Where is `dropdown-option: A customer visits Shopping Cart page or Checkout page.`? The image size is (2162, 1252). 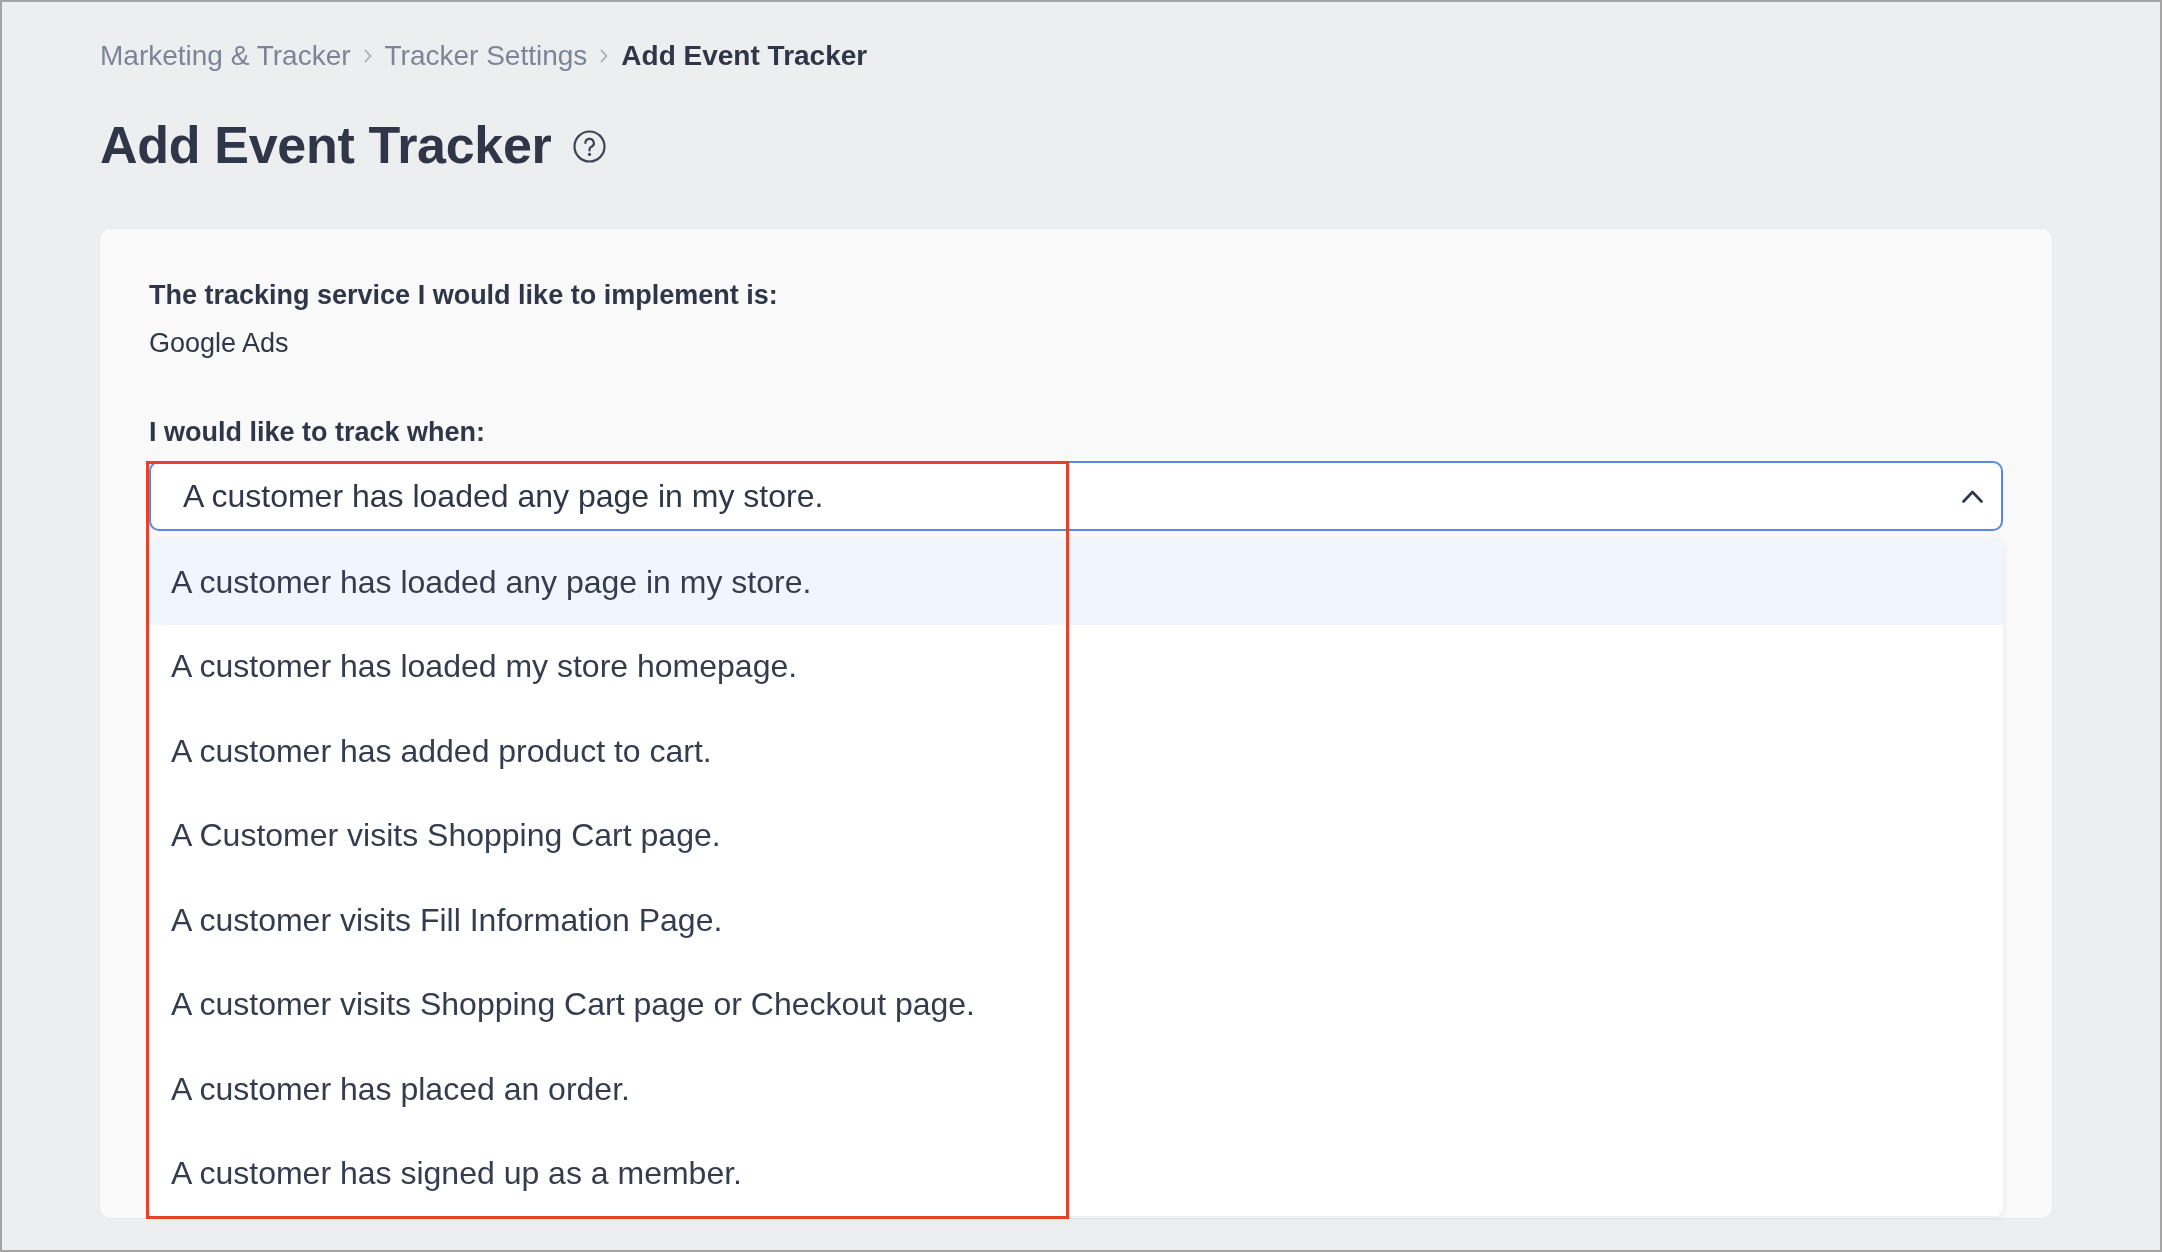 dropdown-option: A customer visits Shopping Cart page or Checkout page. is located at coordinates (1076, 1004).